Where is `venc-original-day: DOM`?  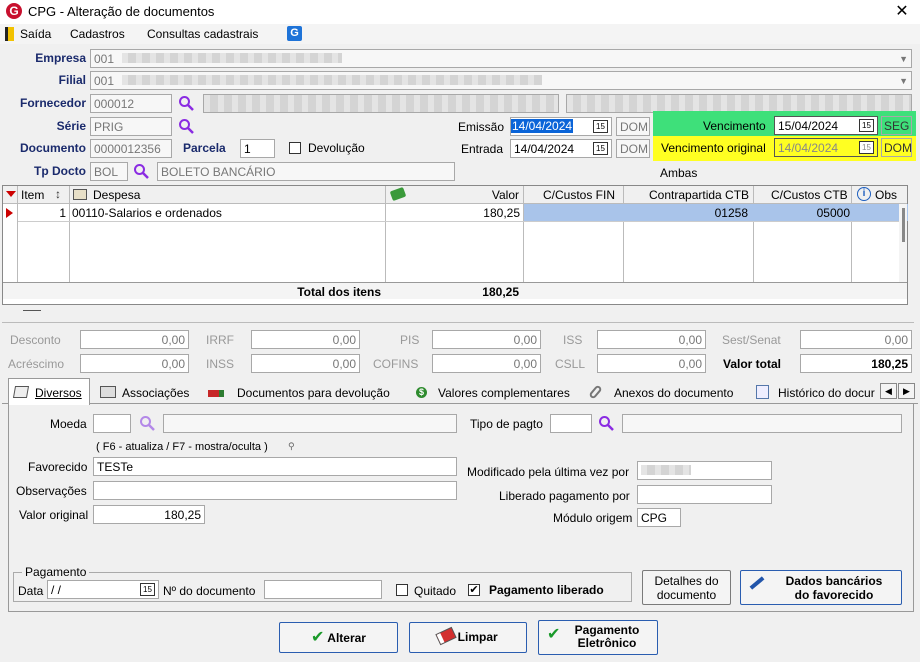 venc-original-day: DOM is located at coordinates (896, 147).